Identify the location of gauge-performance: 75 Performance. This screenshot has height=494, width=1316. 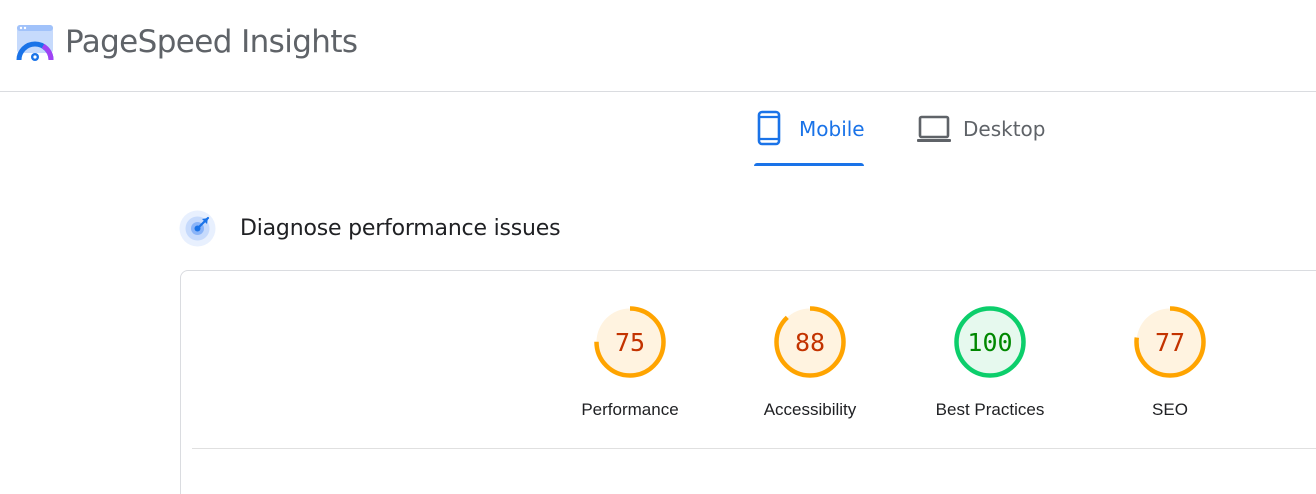
(630, 365).